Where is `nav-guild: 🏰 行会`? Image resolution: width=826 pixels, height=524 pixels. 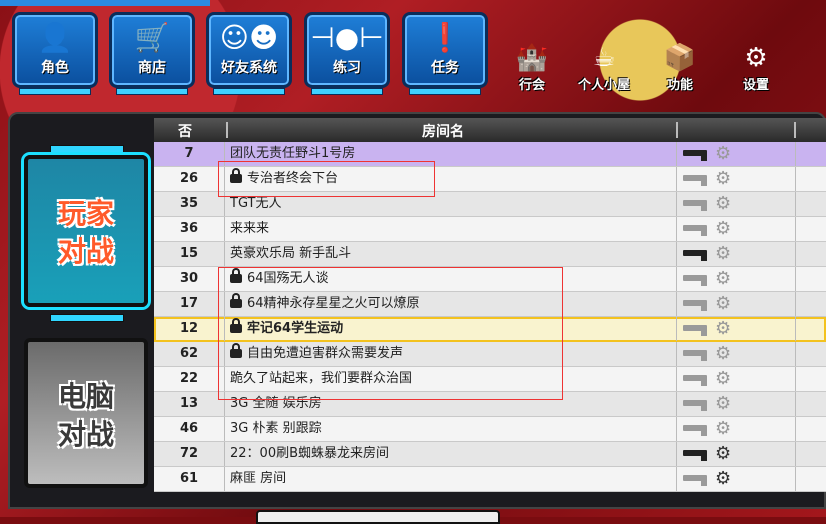 nav-guild: 🏰 行会 is located at coordinates (532, 67).